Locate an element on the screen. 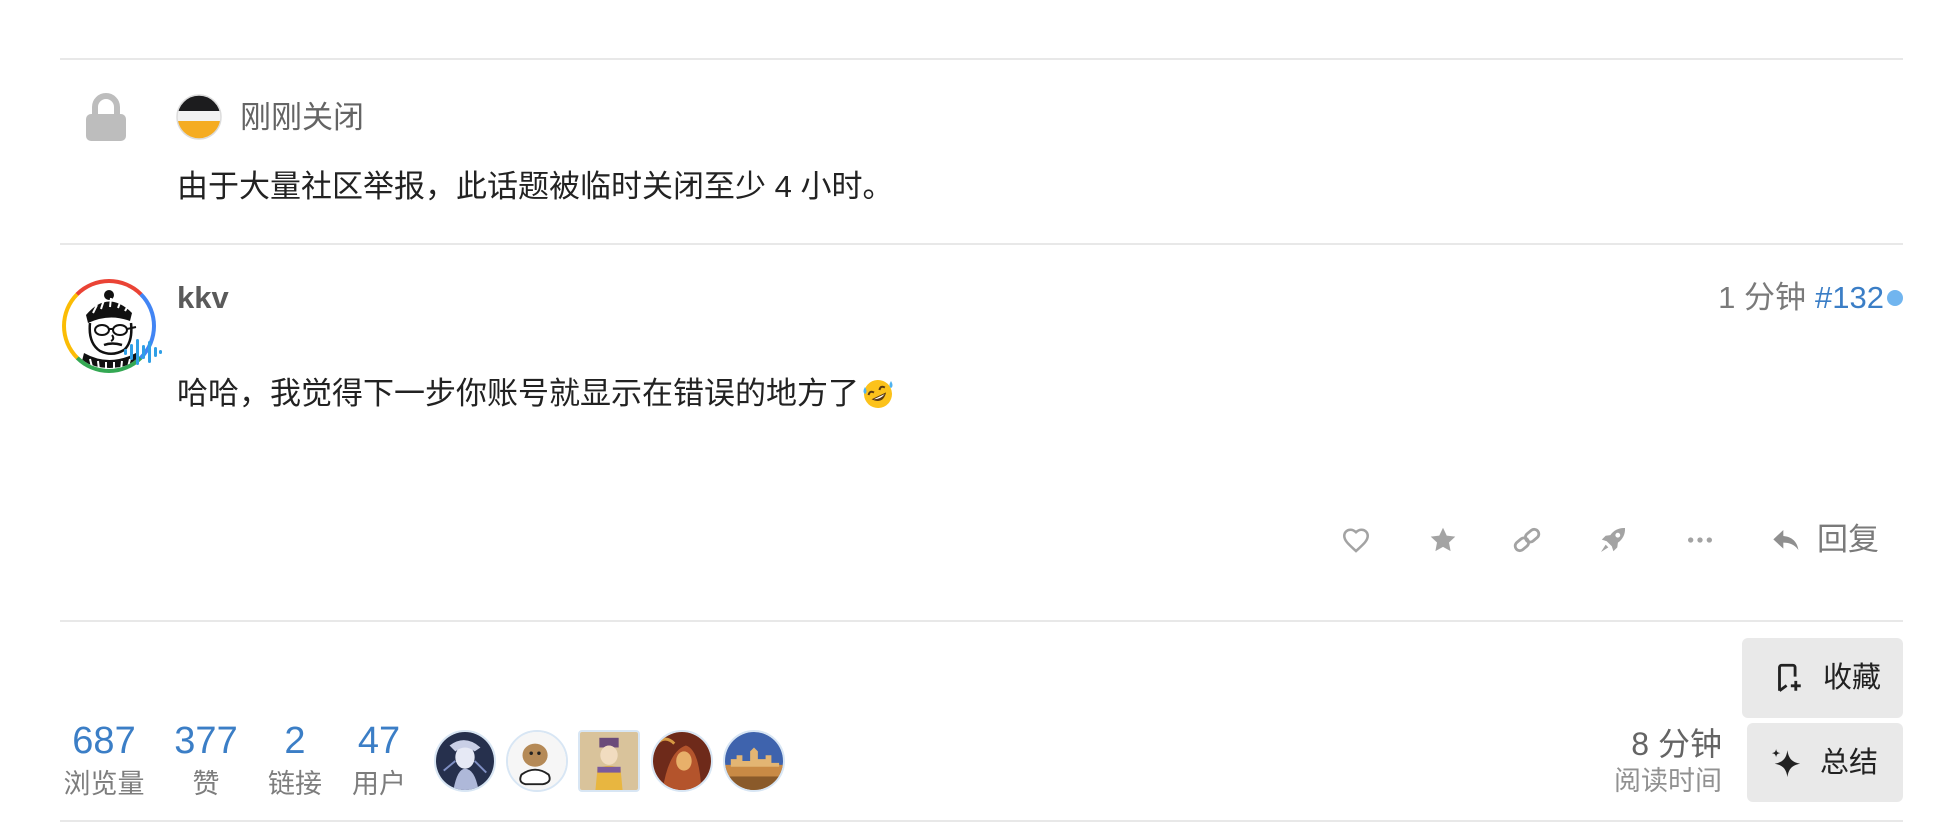 This screenshot has height=830, width=1940. favorite-button is located at coordinates (1443, 540).